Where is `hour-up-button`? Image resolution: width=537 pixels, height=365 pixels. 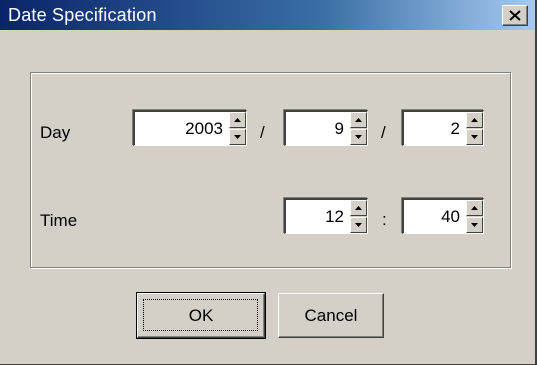
hour-up-button is located at coordinates (358, 208).